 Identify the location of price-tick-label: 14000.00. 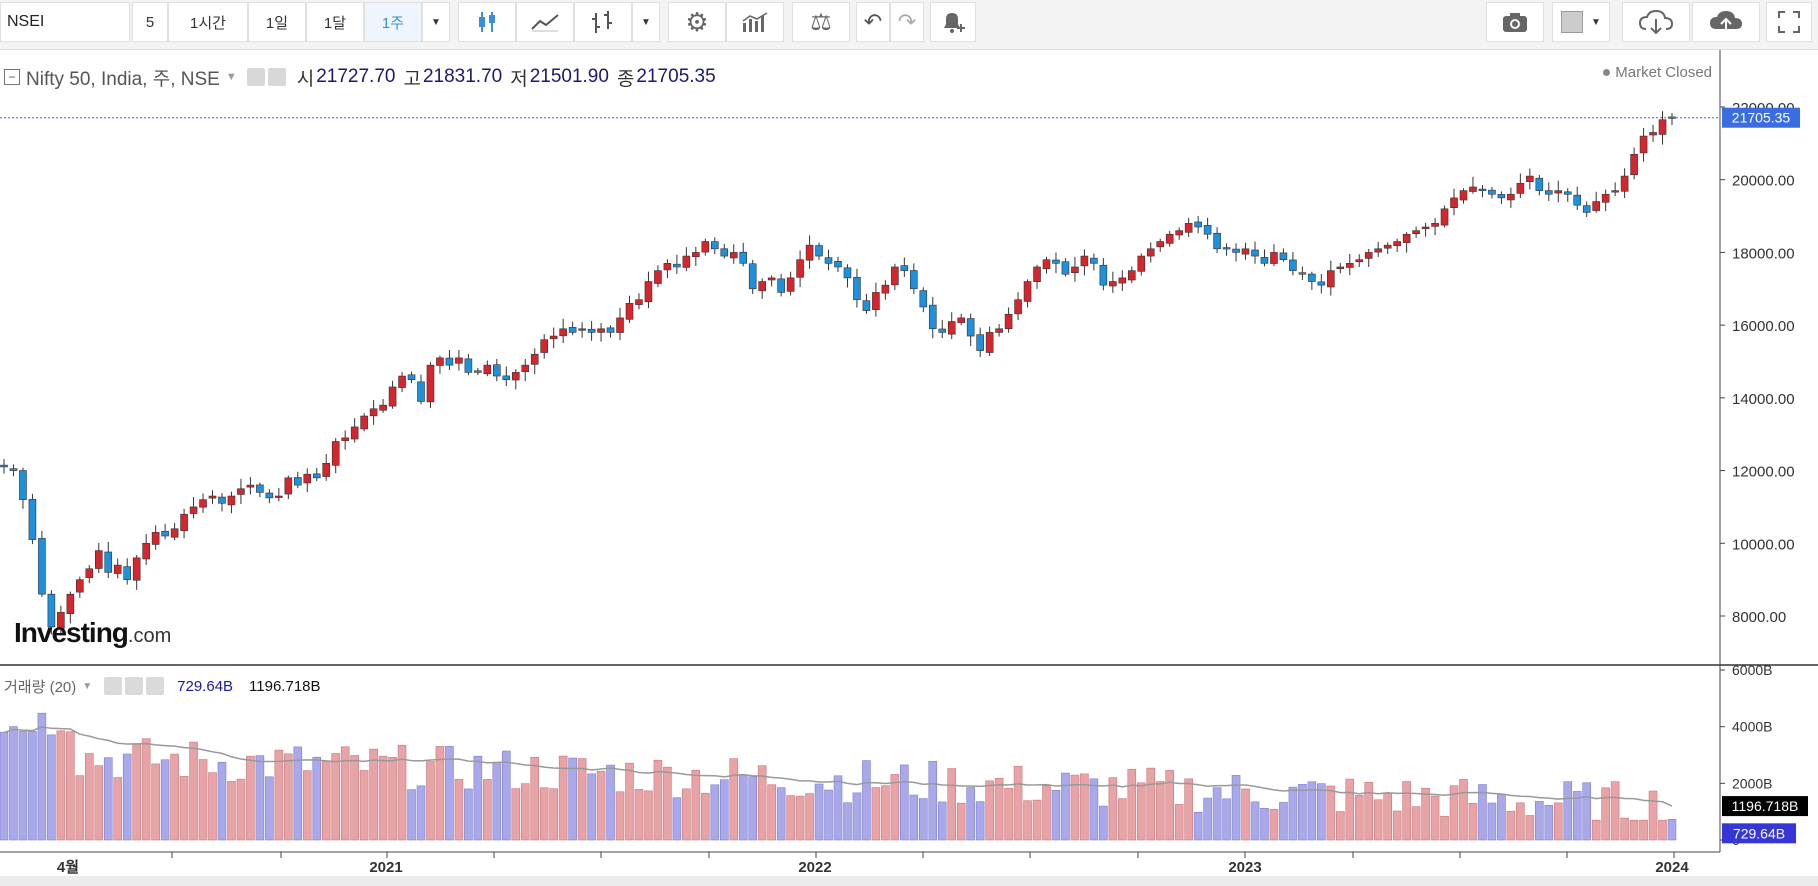
(1763, 399).